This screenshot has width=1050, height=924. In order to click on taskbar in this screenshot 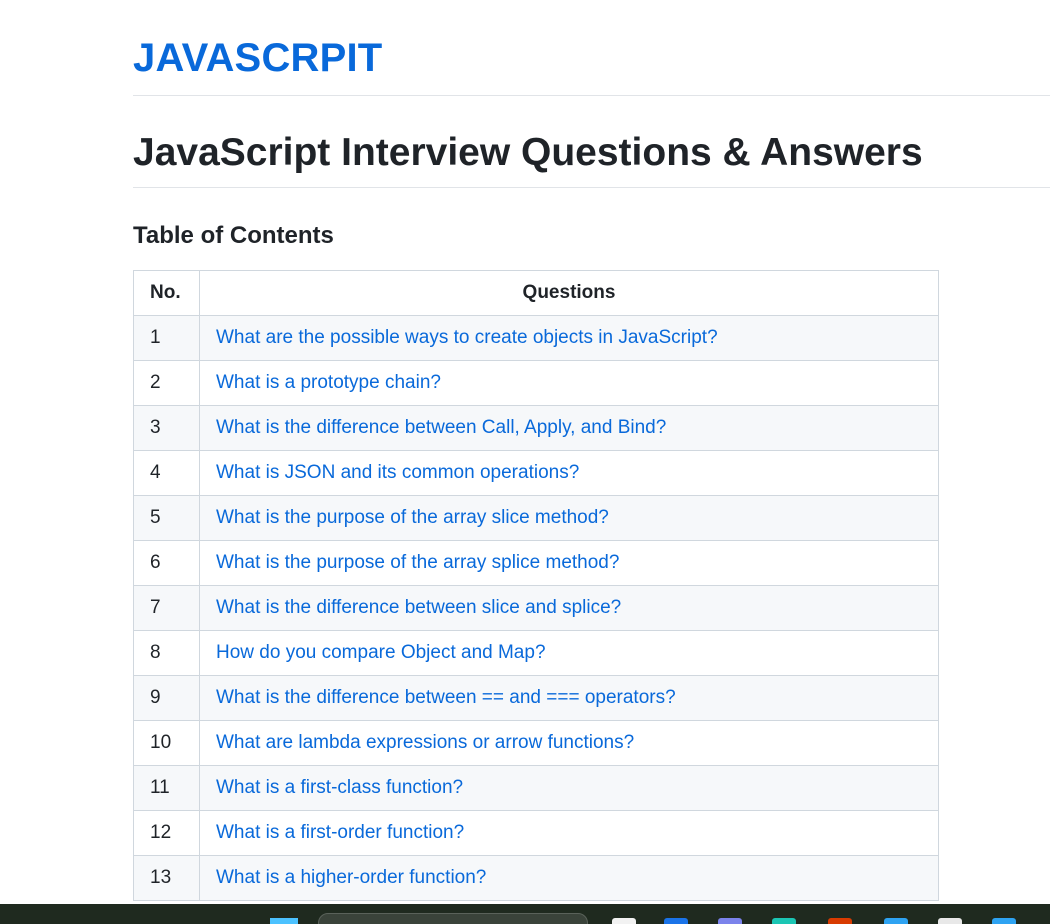, I will do `click(525, 914)`.